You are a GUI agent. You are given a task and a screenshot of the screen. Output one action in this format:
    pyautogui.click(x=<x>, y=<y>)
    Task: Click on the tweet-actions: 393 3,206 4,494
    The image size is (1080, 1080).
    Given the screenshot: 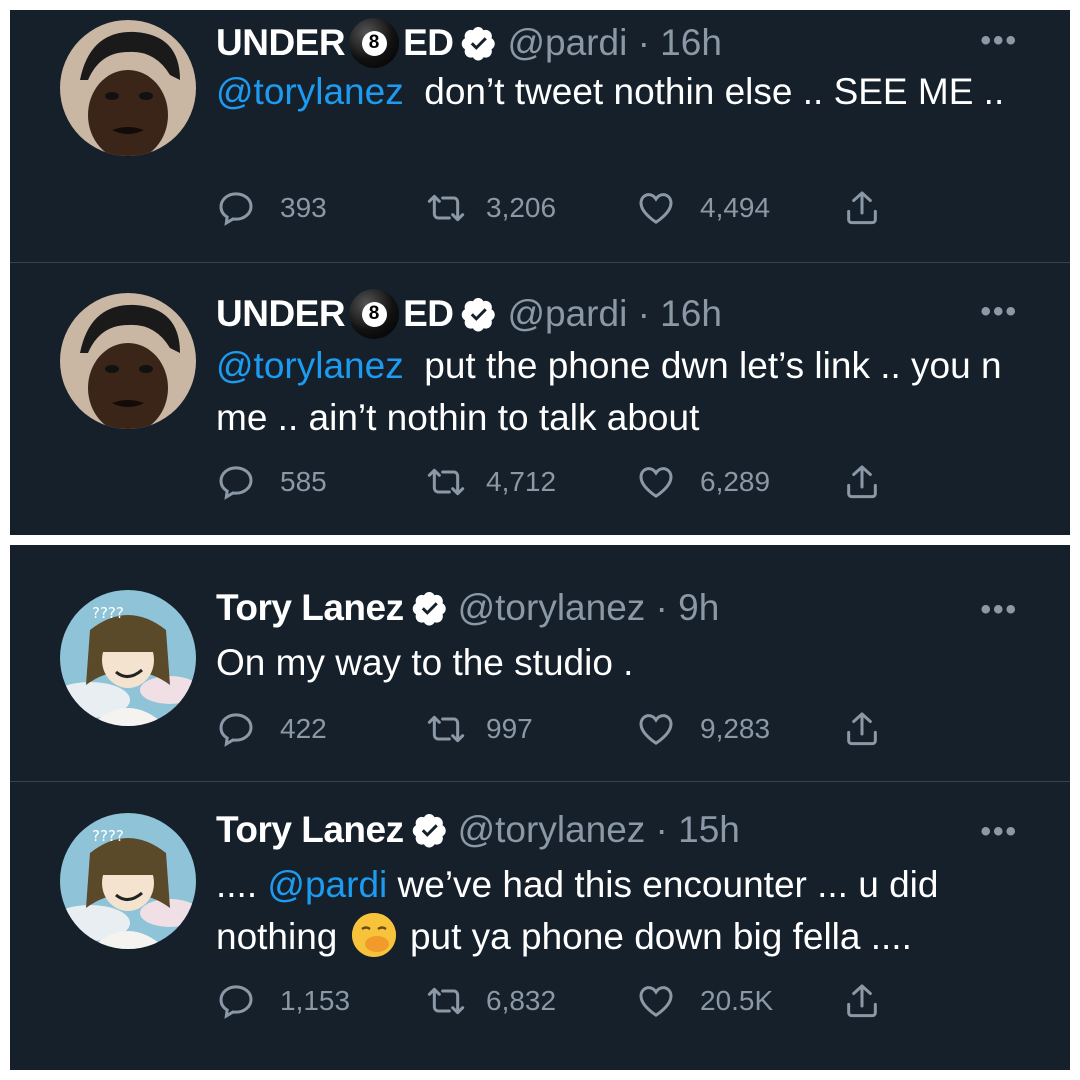 What is the action you would take?
    pyautogui.click(x=556, y=208)
    